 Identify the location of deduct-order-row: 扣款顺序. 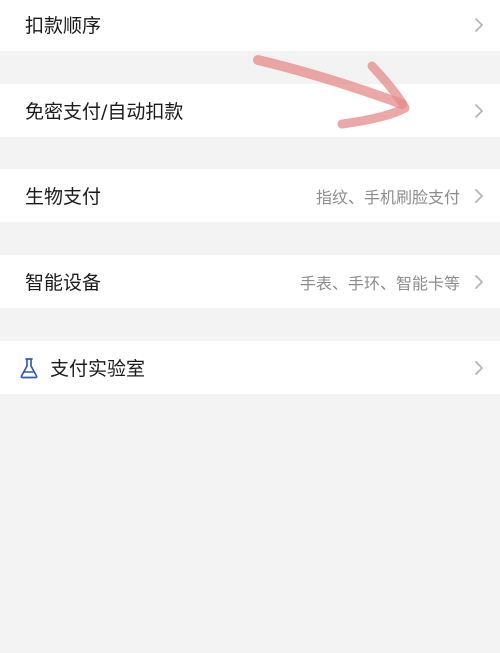
(250, 25).